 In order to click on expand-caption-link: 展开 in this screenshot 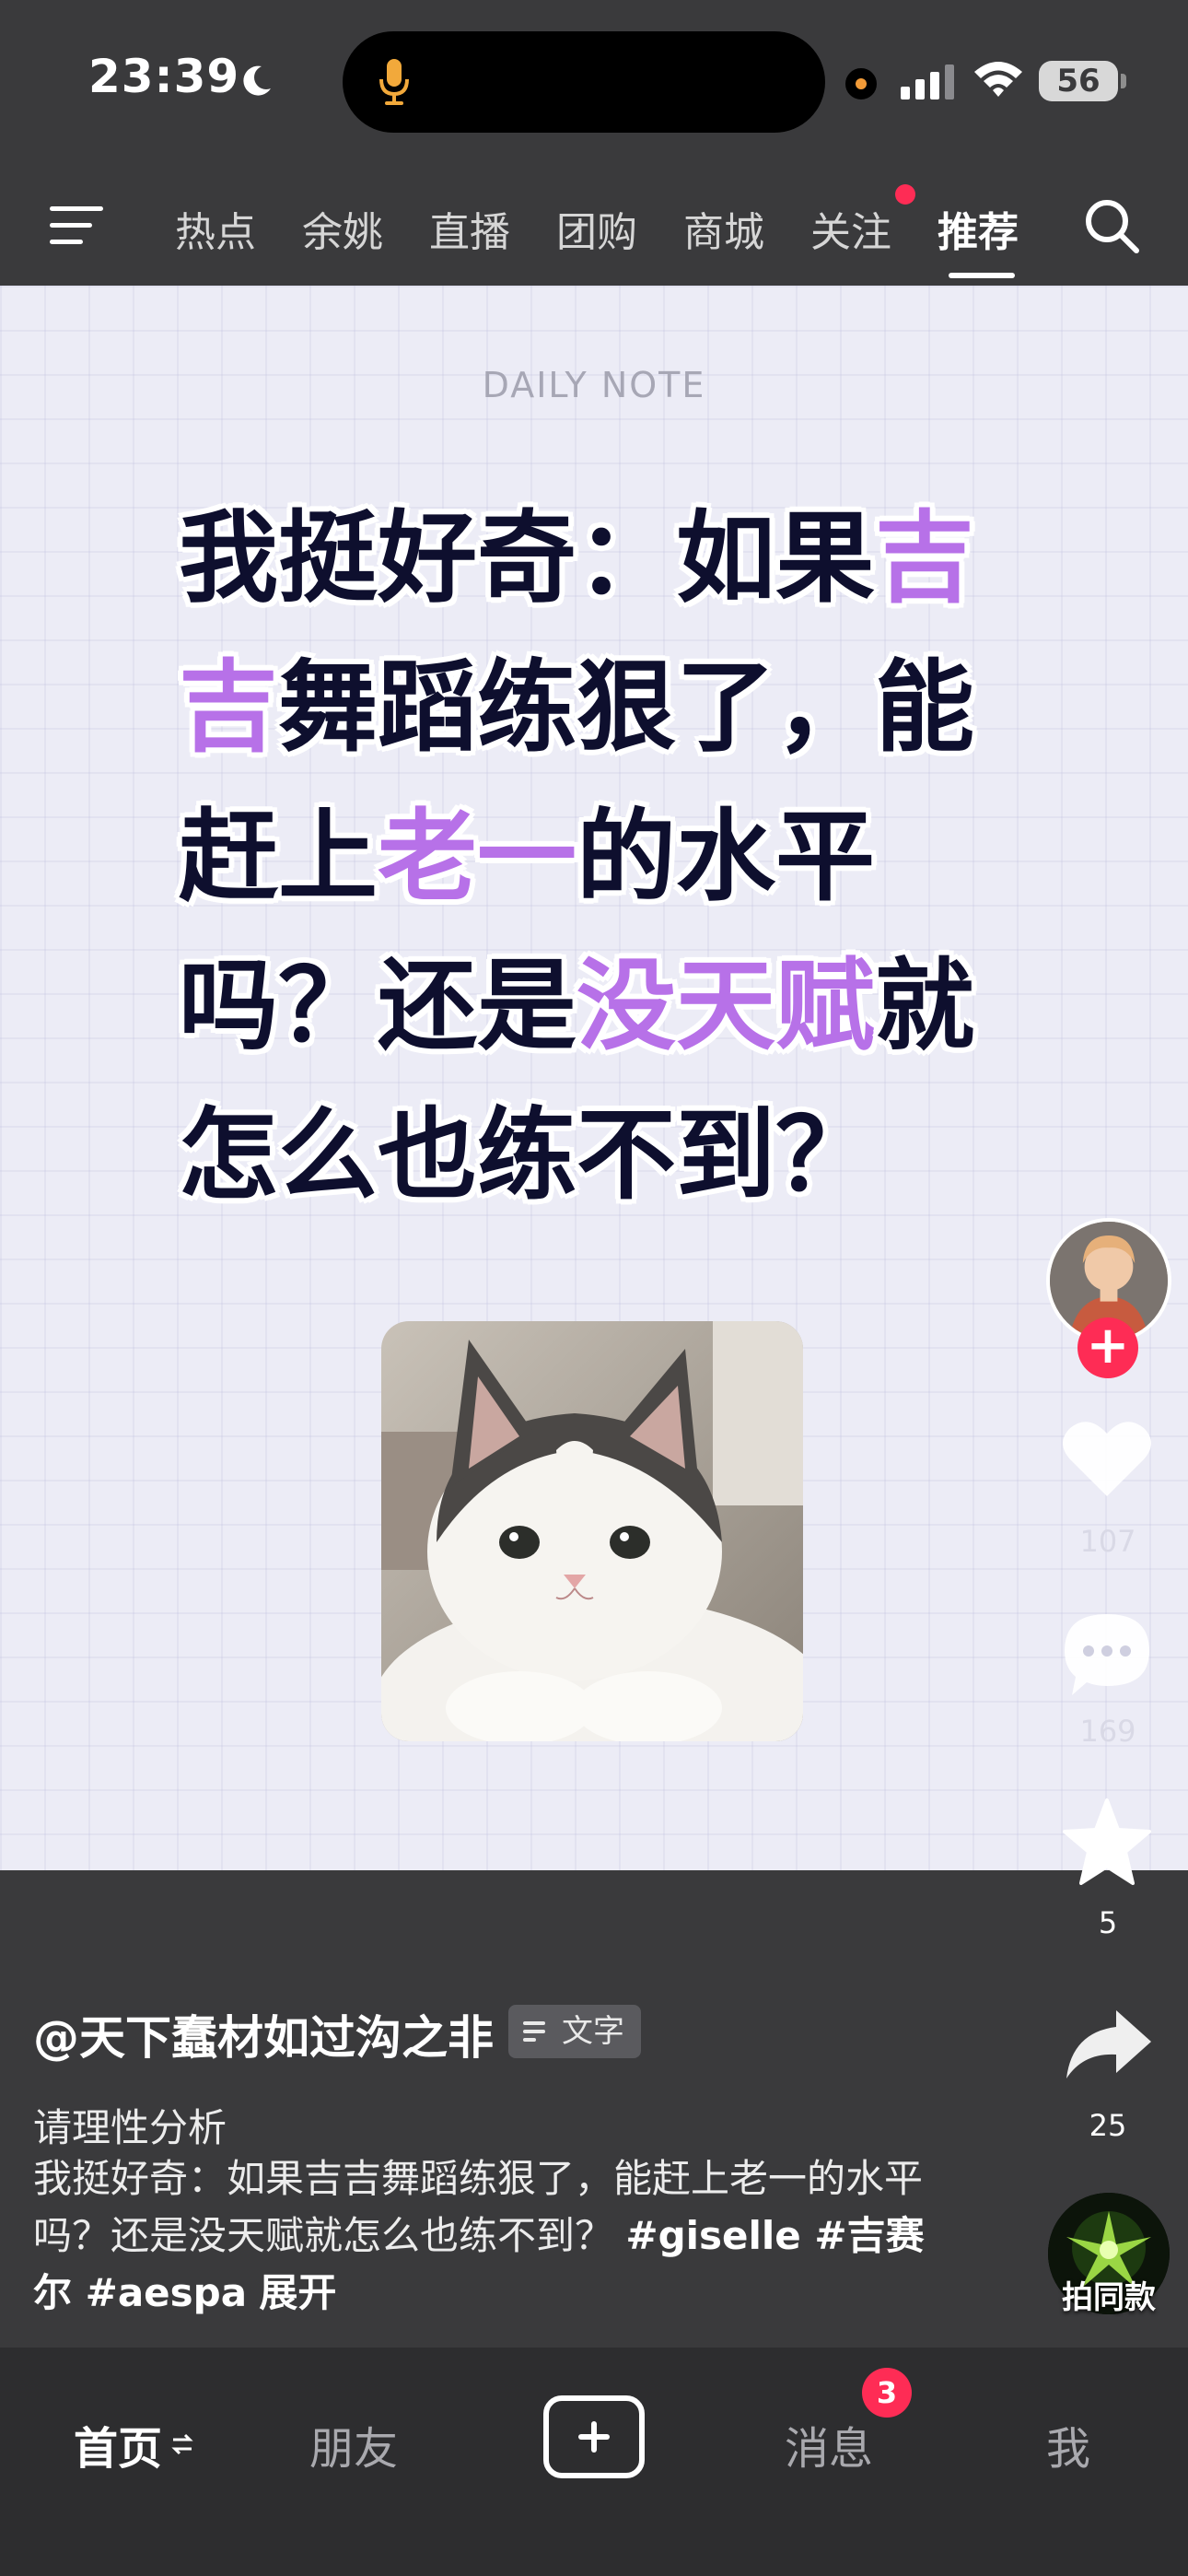, I will do `click(297, 2292)`.